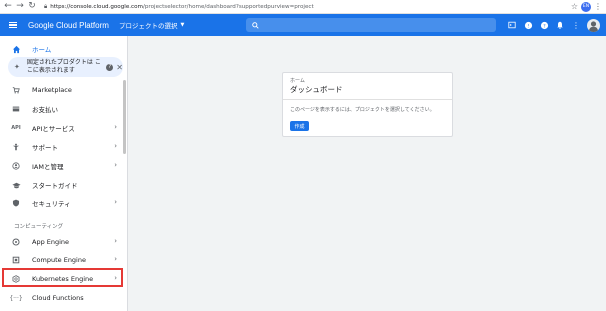 This screenshot has height=311, width=606. I want to click on console-appbar: Google Cloud Platform プロジェクトの選択 ▼ ! ? ⋮, so click(303, 25).